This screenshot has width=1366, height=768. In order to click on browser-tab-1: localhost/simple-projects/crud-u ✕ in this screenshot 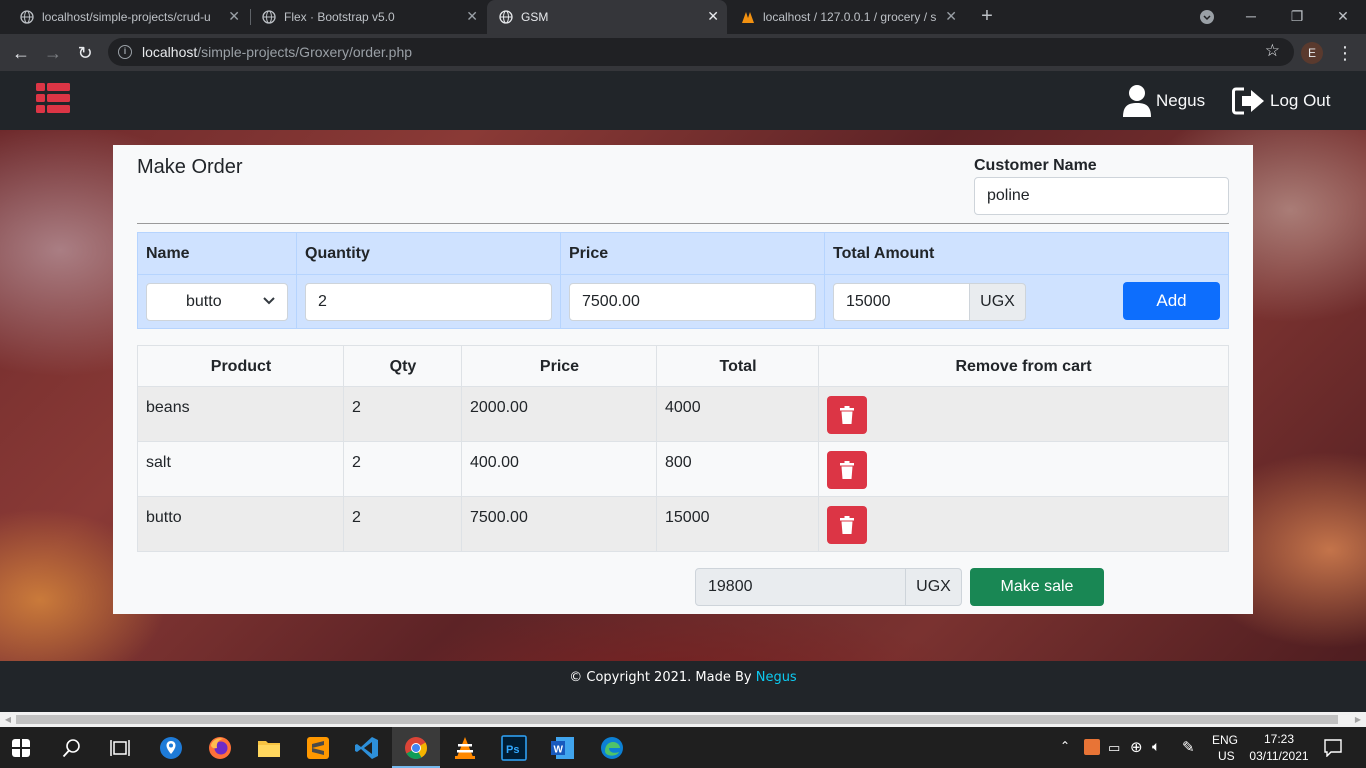, I will do `click(128, 17)`.